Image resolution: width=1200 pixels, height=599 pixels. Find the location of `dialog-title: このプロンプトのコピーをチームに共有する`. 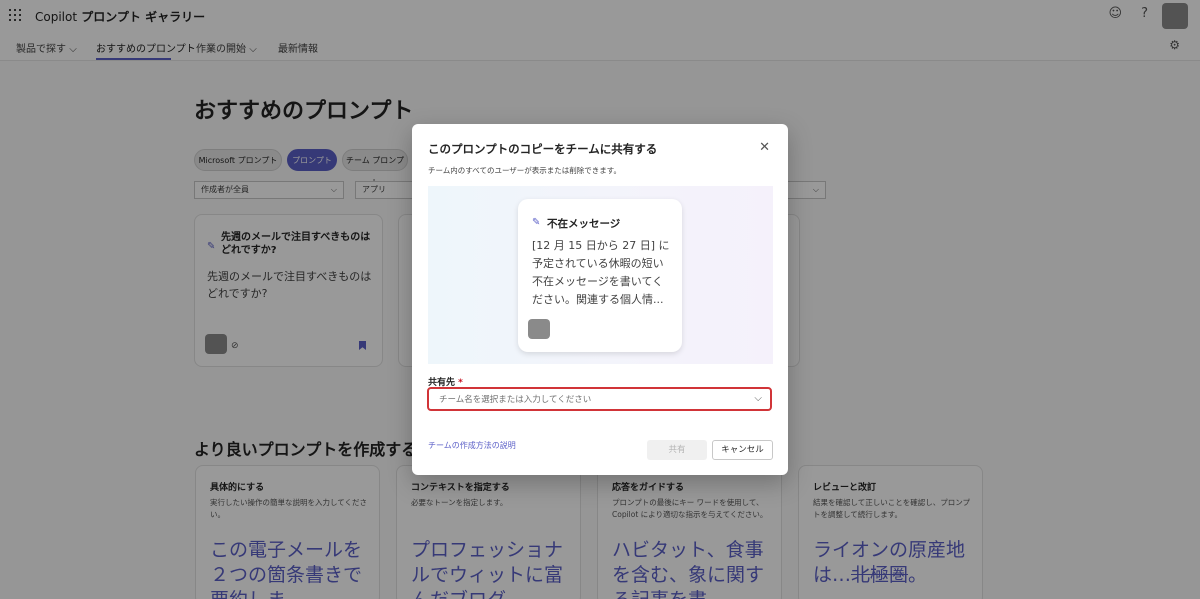

dialog-title: このプロンプトのコピーをチームに共有する is located at coordinates (543, 149).